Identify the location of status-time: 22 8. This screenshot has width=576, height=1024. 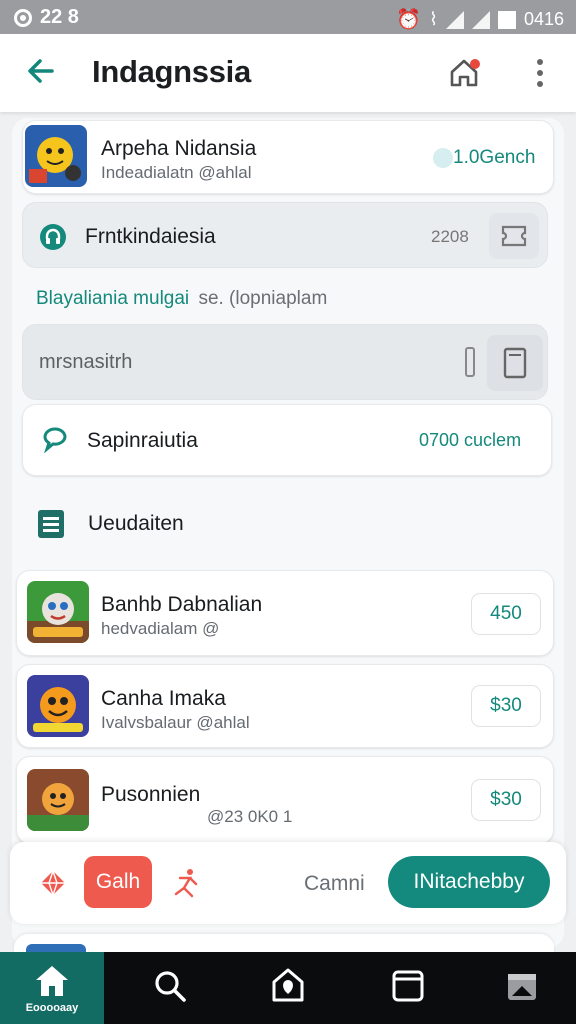
(59, 17).